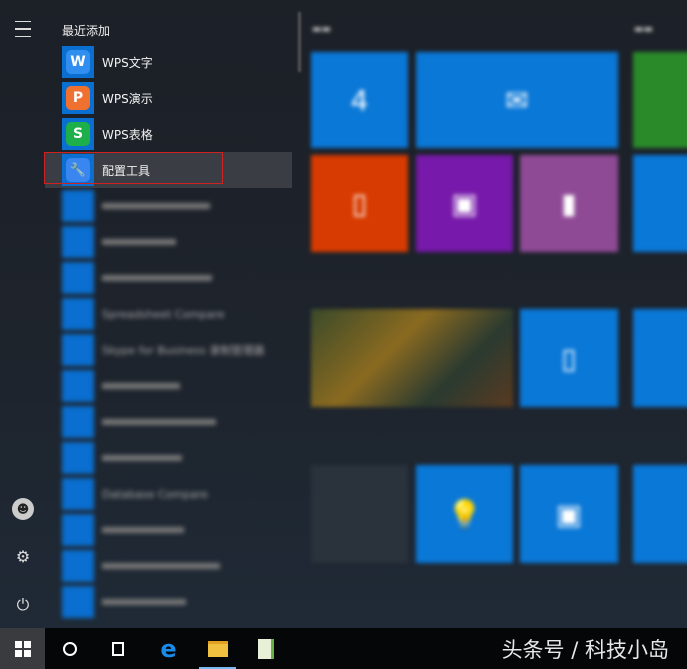  I want to click on edge-tile, so click(660, 203).